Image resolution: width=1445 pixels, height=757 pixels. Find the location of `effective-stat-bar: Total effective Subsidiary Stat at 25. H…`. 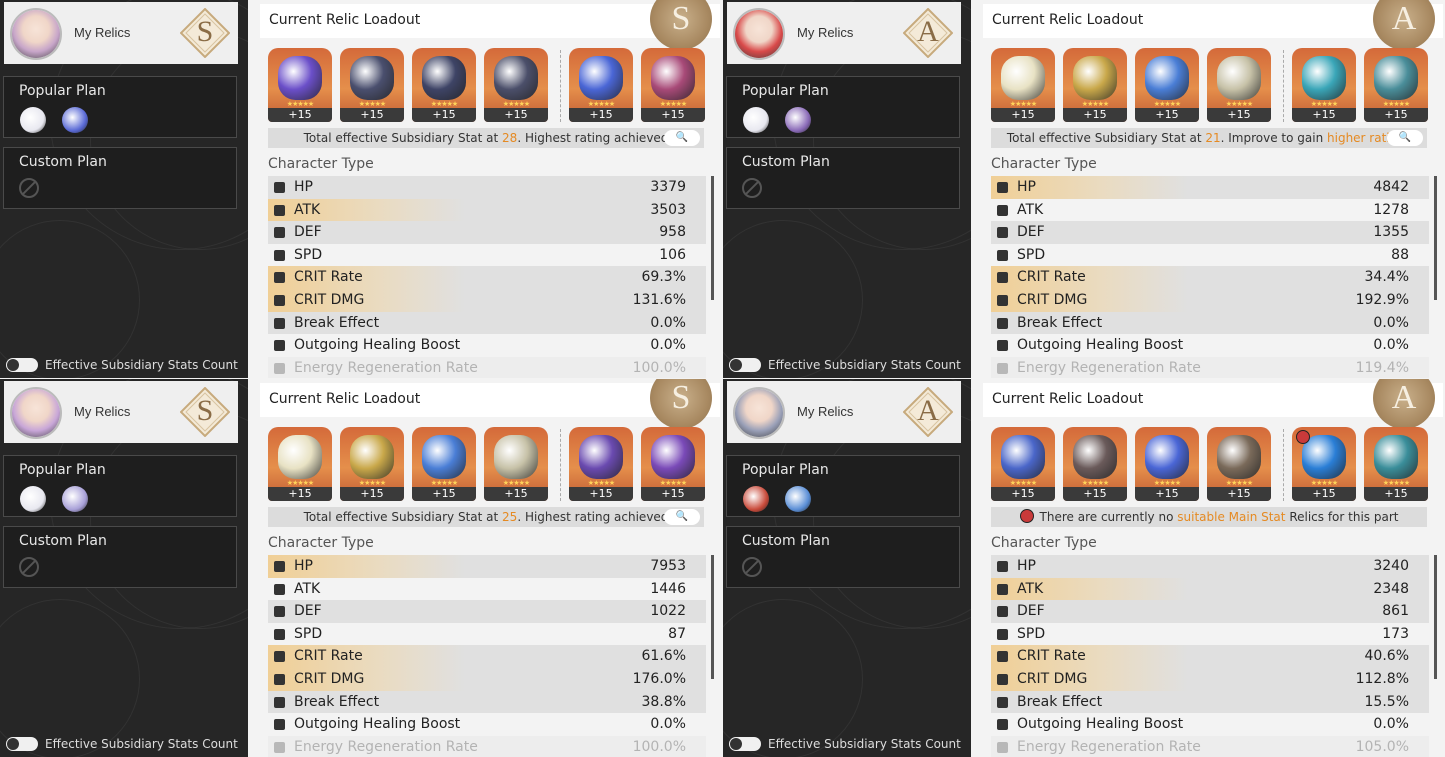

effective-stat-bar: Total effective Subsidiary Stat at 25. H… is located at coordinates (486, 517).